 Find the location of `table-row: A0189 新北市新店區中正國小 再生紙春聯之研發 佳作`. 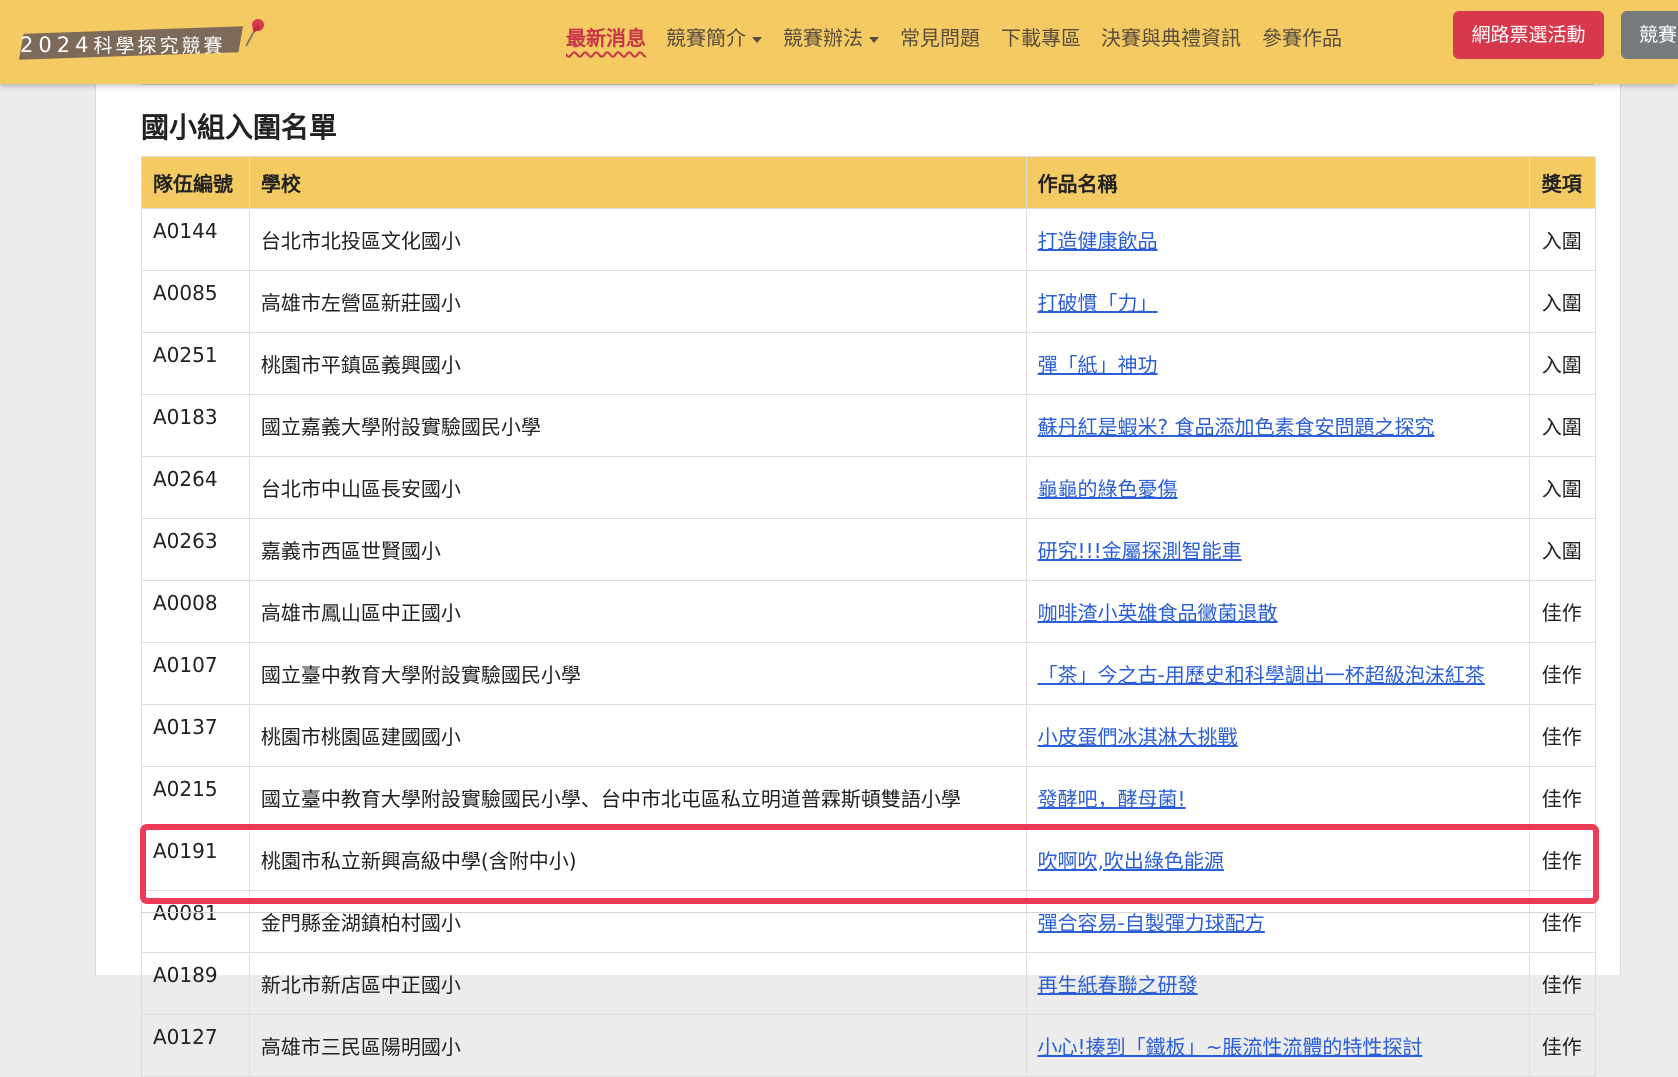

table-row: A0189 新北市新店區中正國小 再生紙春聯之研發 佳作 is located at coordinates (869, 983).